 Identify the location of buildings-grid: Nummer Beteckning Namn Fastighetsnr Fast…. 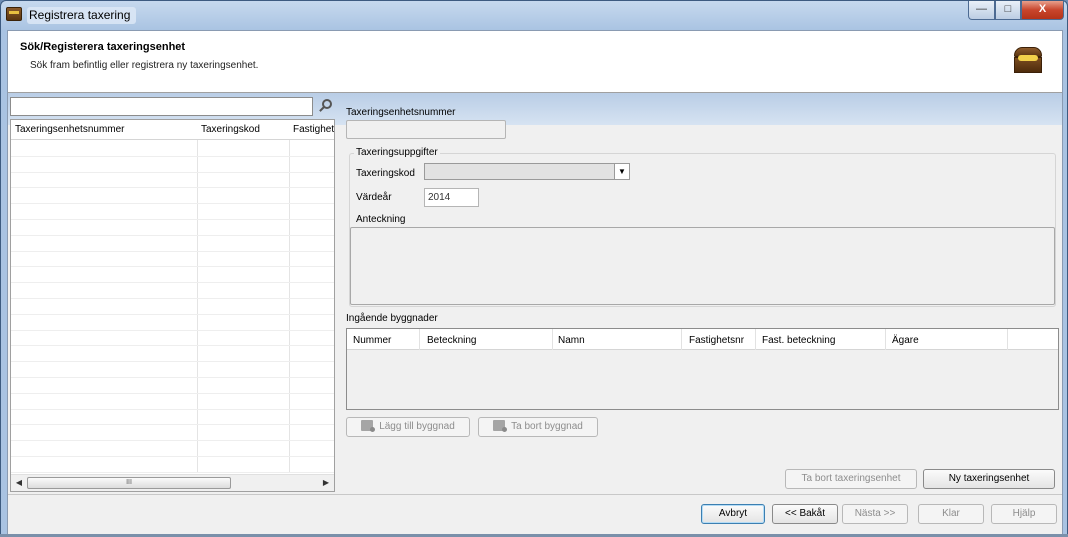
(702, 369).